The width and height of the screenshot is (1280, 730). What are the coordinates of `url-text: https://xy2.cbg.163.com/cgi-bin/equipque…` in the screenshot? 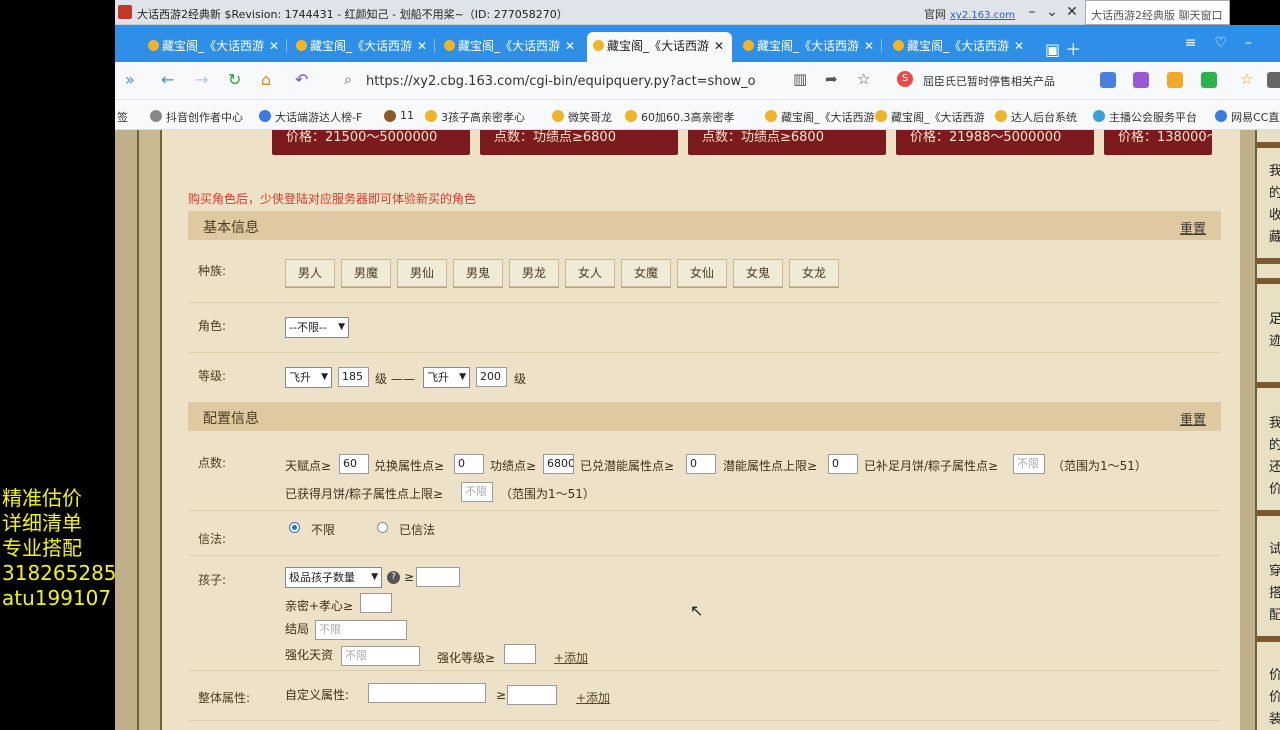 It's located at (561, 81).